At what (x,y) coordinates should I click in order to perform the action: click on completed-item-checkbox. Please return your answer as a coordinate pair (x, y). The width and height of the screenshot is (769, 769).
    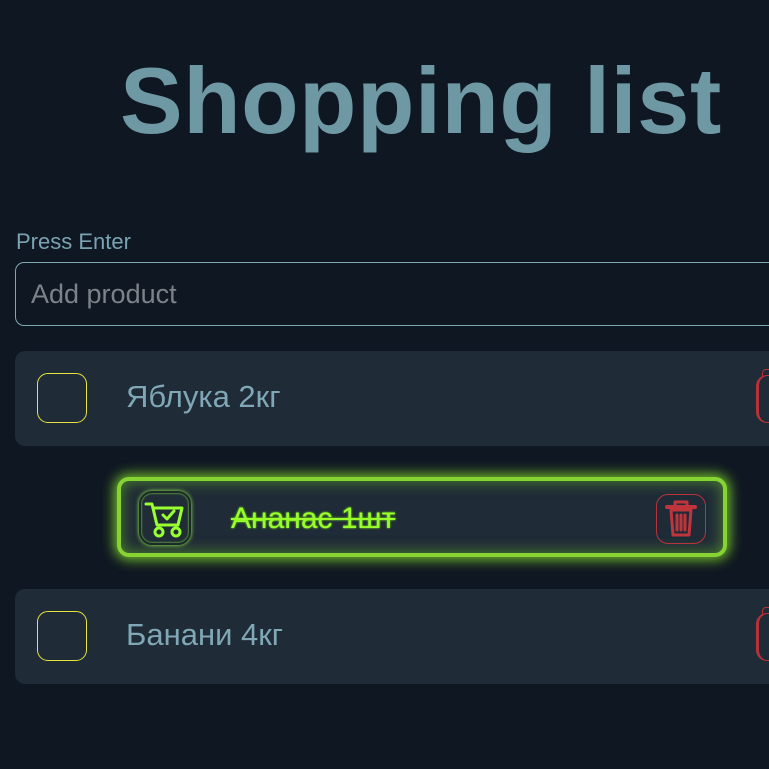
    Looking at the image, I should click on (165, 518).